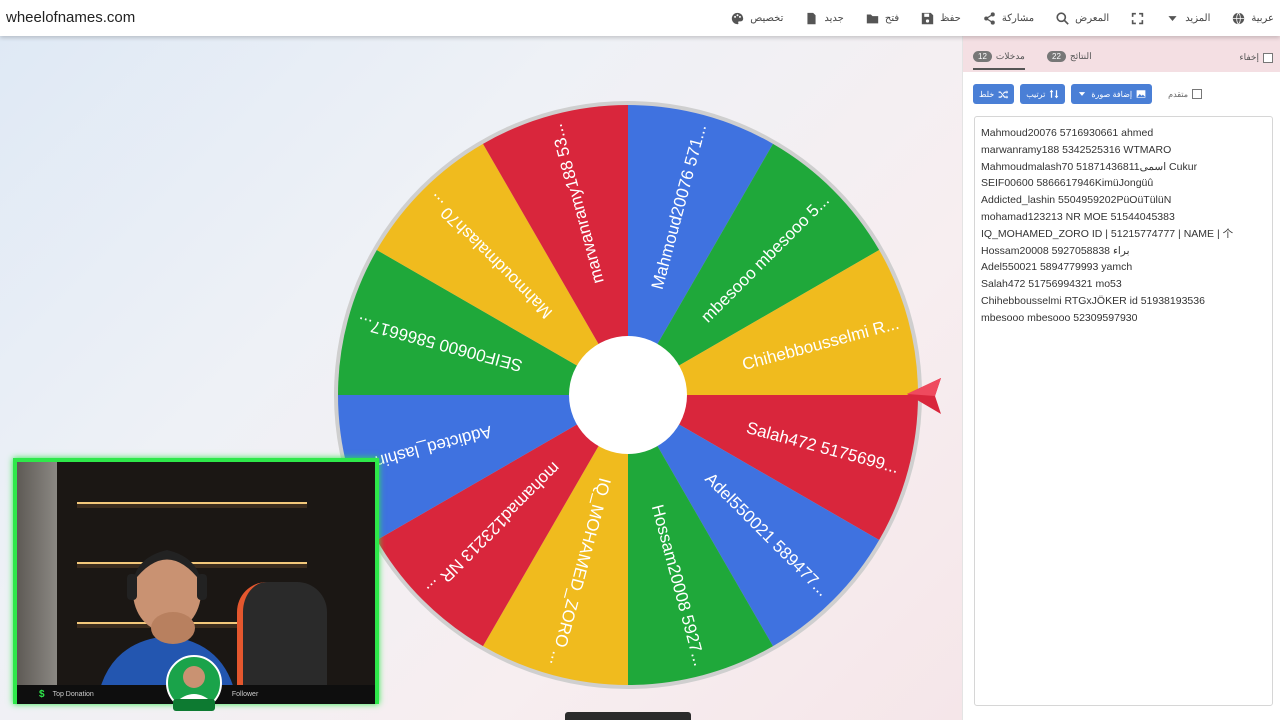  Describe the element at coordinates (1003, 94) in the screenshot. I see `shuffle-icon` at that location.